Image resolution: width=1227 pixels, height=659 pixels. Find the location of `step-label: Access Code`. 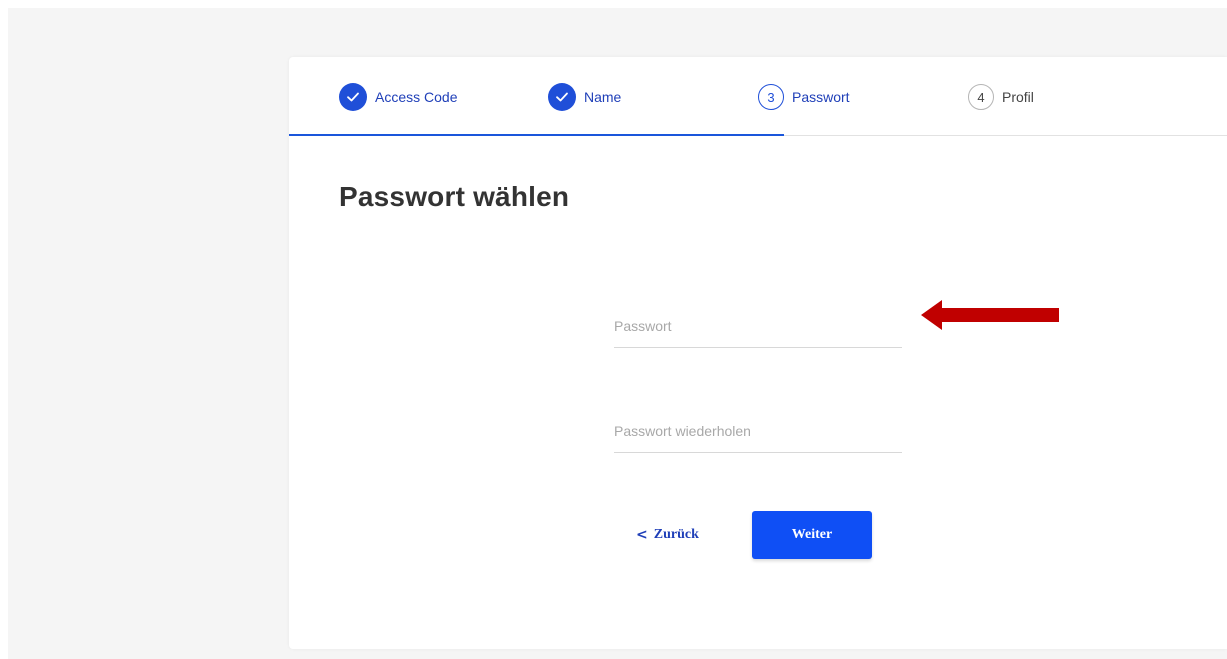

step-label: Access Code is located at coordinates (416, 97).